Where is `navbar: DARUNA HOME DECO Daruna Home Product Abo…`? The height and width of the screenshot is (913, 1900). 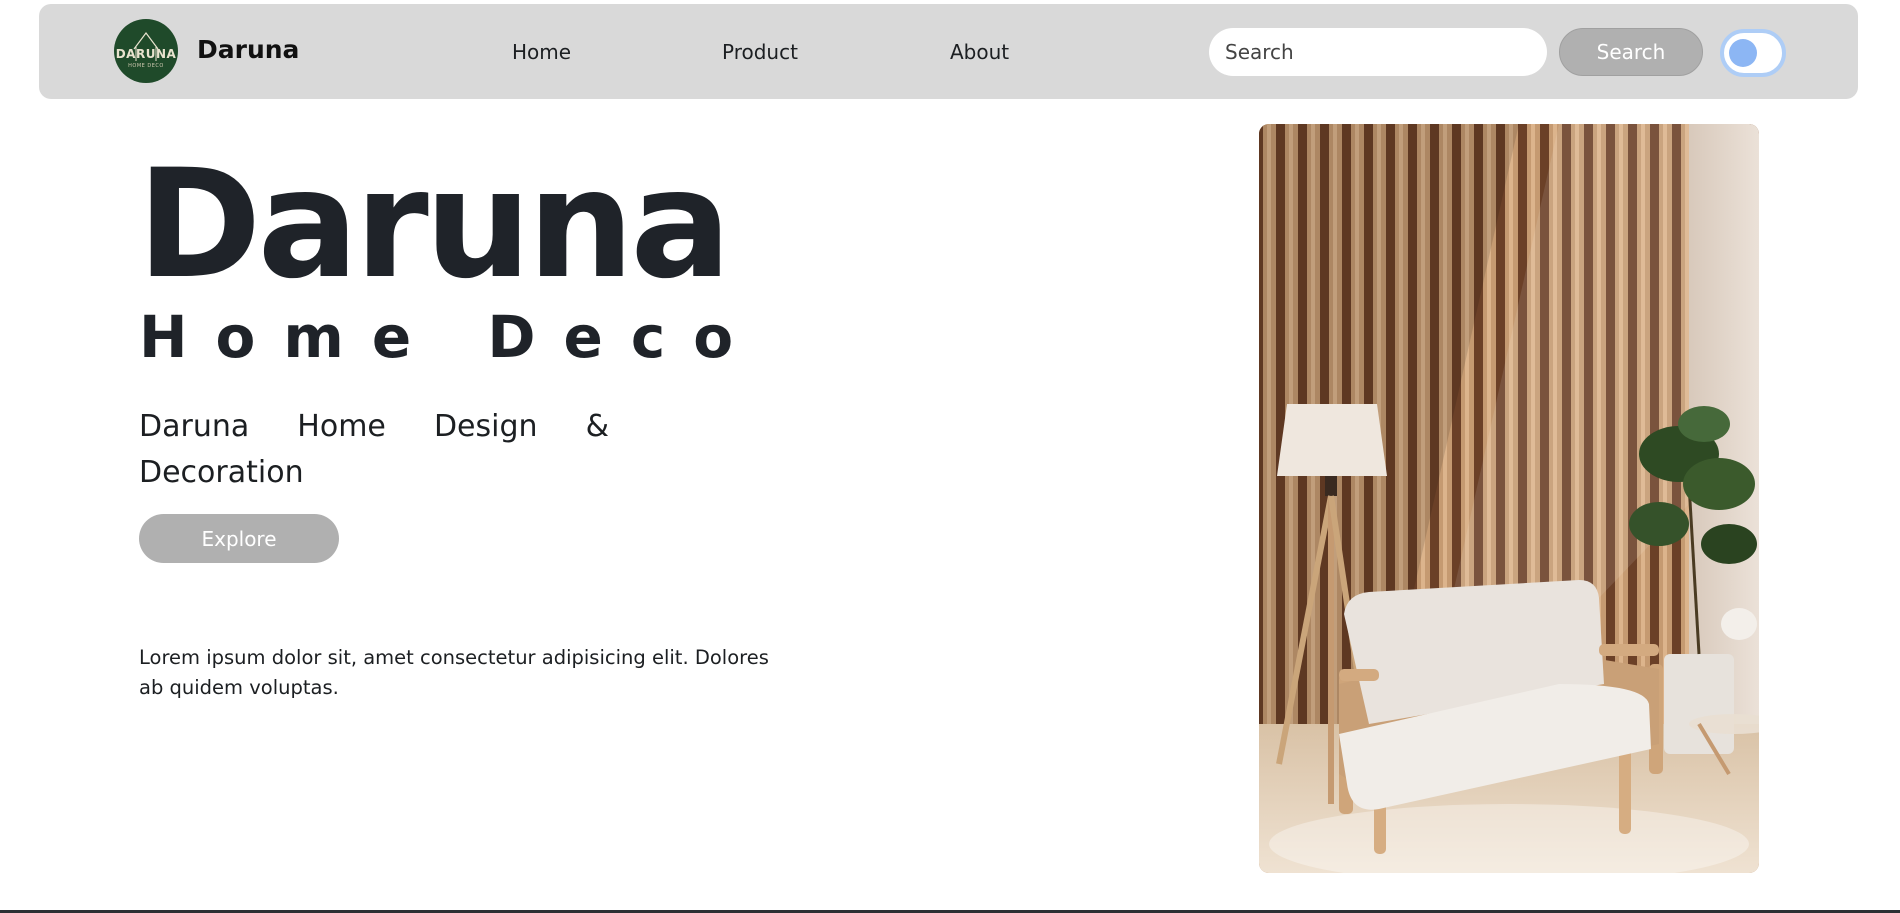
navbar: DARUNA HOME DECO Daruna Home Product Abo… is located at coordinates (948, 51).